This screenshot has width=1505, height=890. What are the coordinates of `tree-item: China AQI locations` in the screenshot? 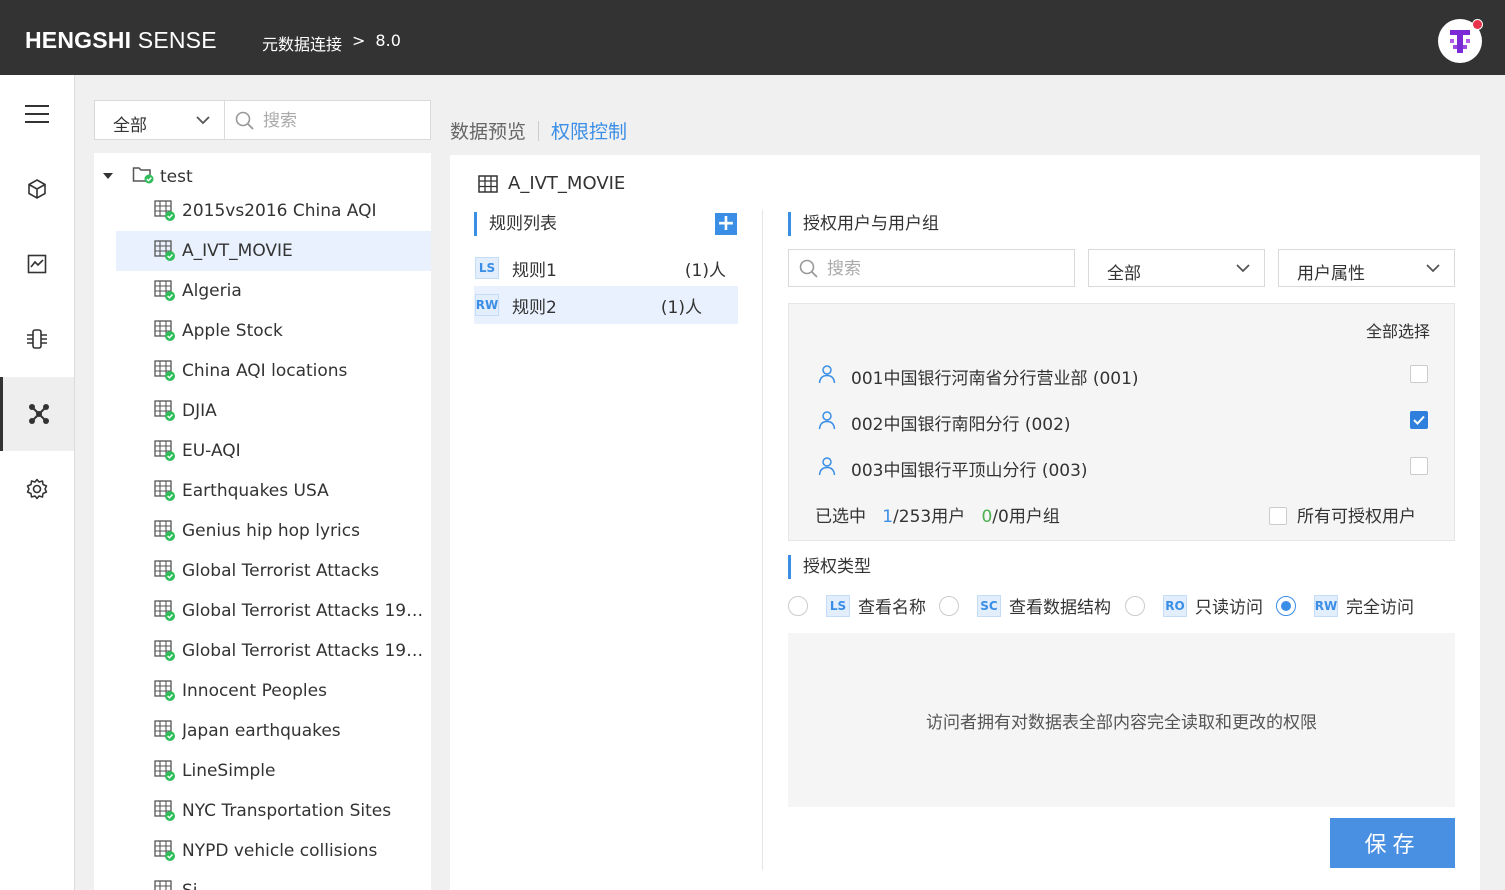 It's located at (273, 371).